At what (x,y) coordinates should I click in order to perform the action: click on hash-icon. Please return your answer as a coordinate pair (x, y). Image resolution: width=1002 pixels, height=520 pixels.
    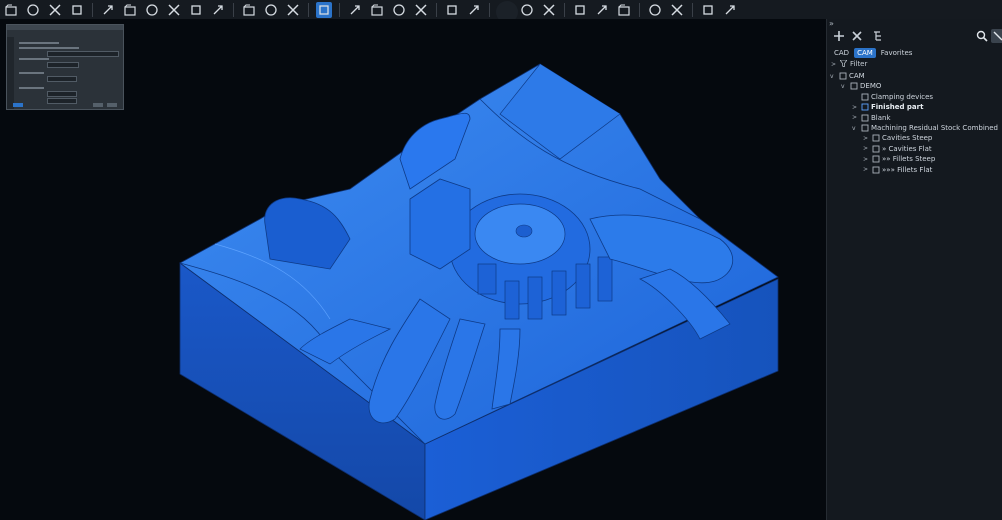
    Looking at the image, I should click on (549, 10).